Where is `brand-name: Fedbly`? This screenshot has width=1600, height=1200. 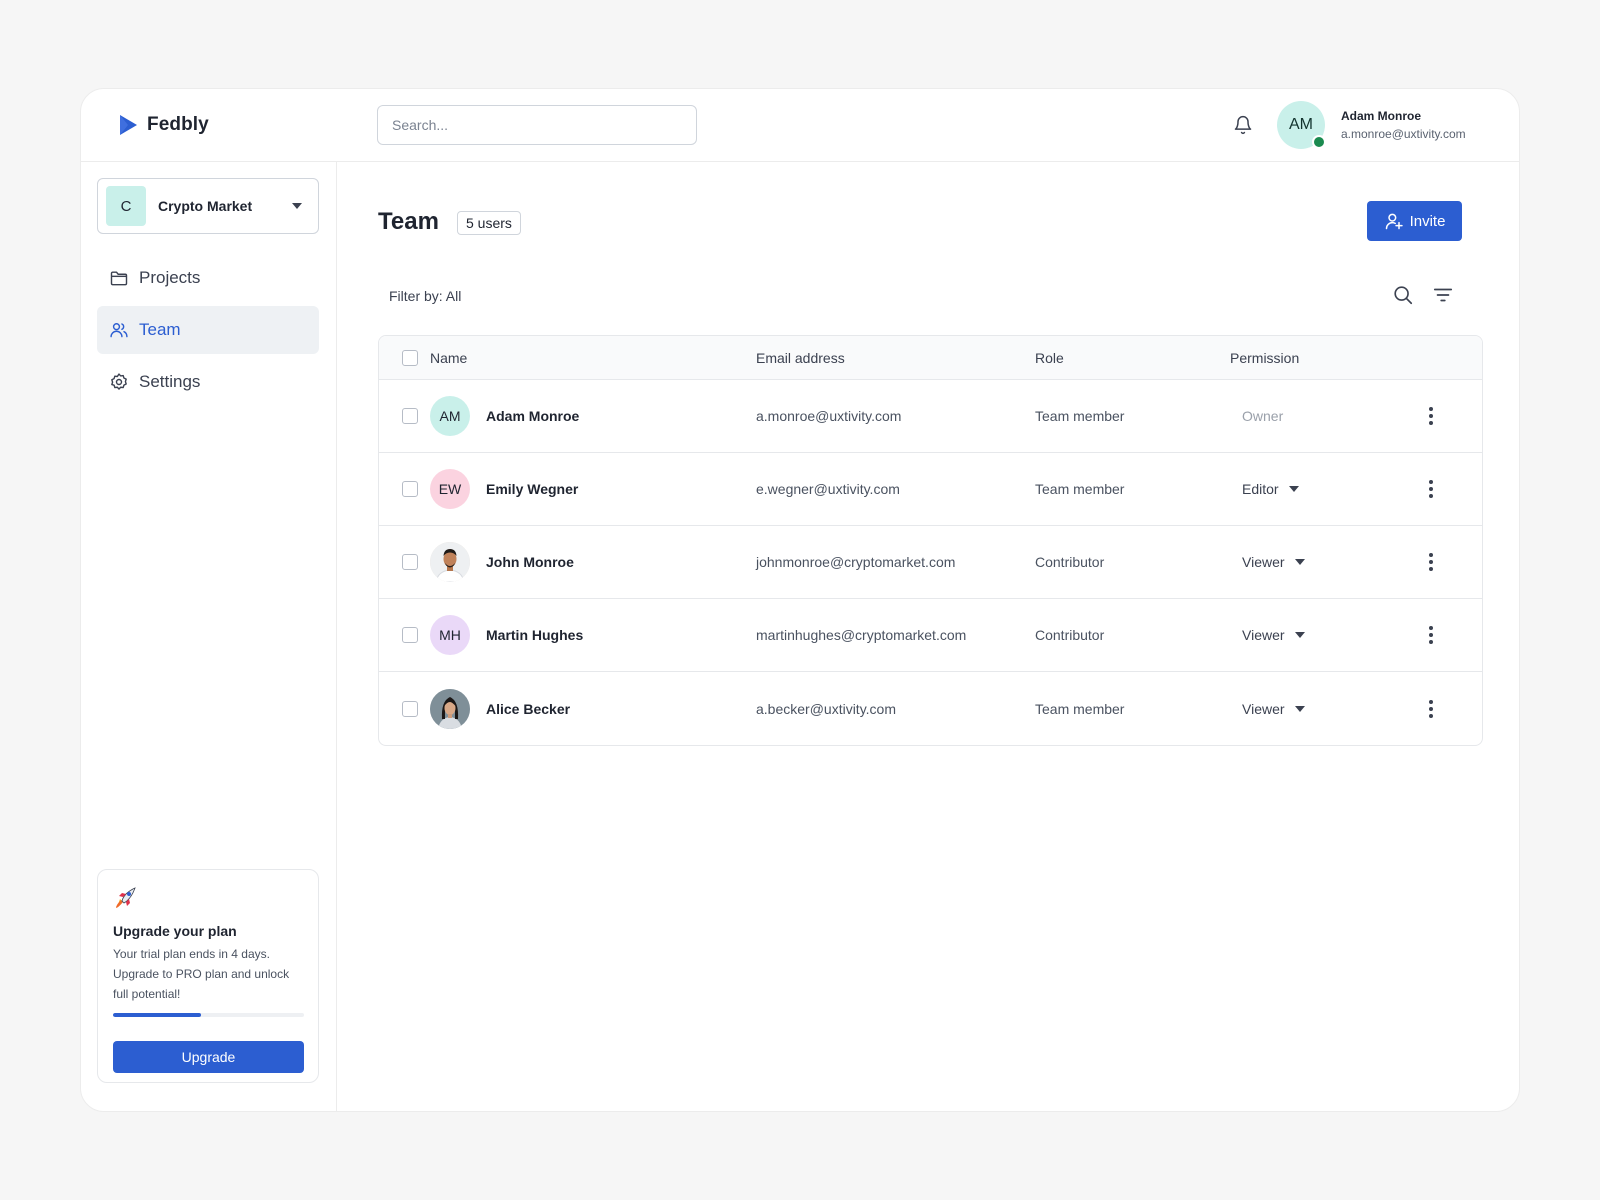
brand-name: Fedbly is located at coordinates (178, 124).